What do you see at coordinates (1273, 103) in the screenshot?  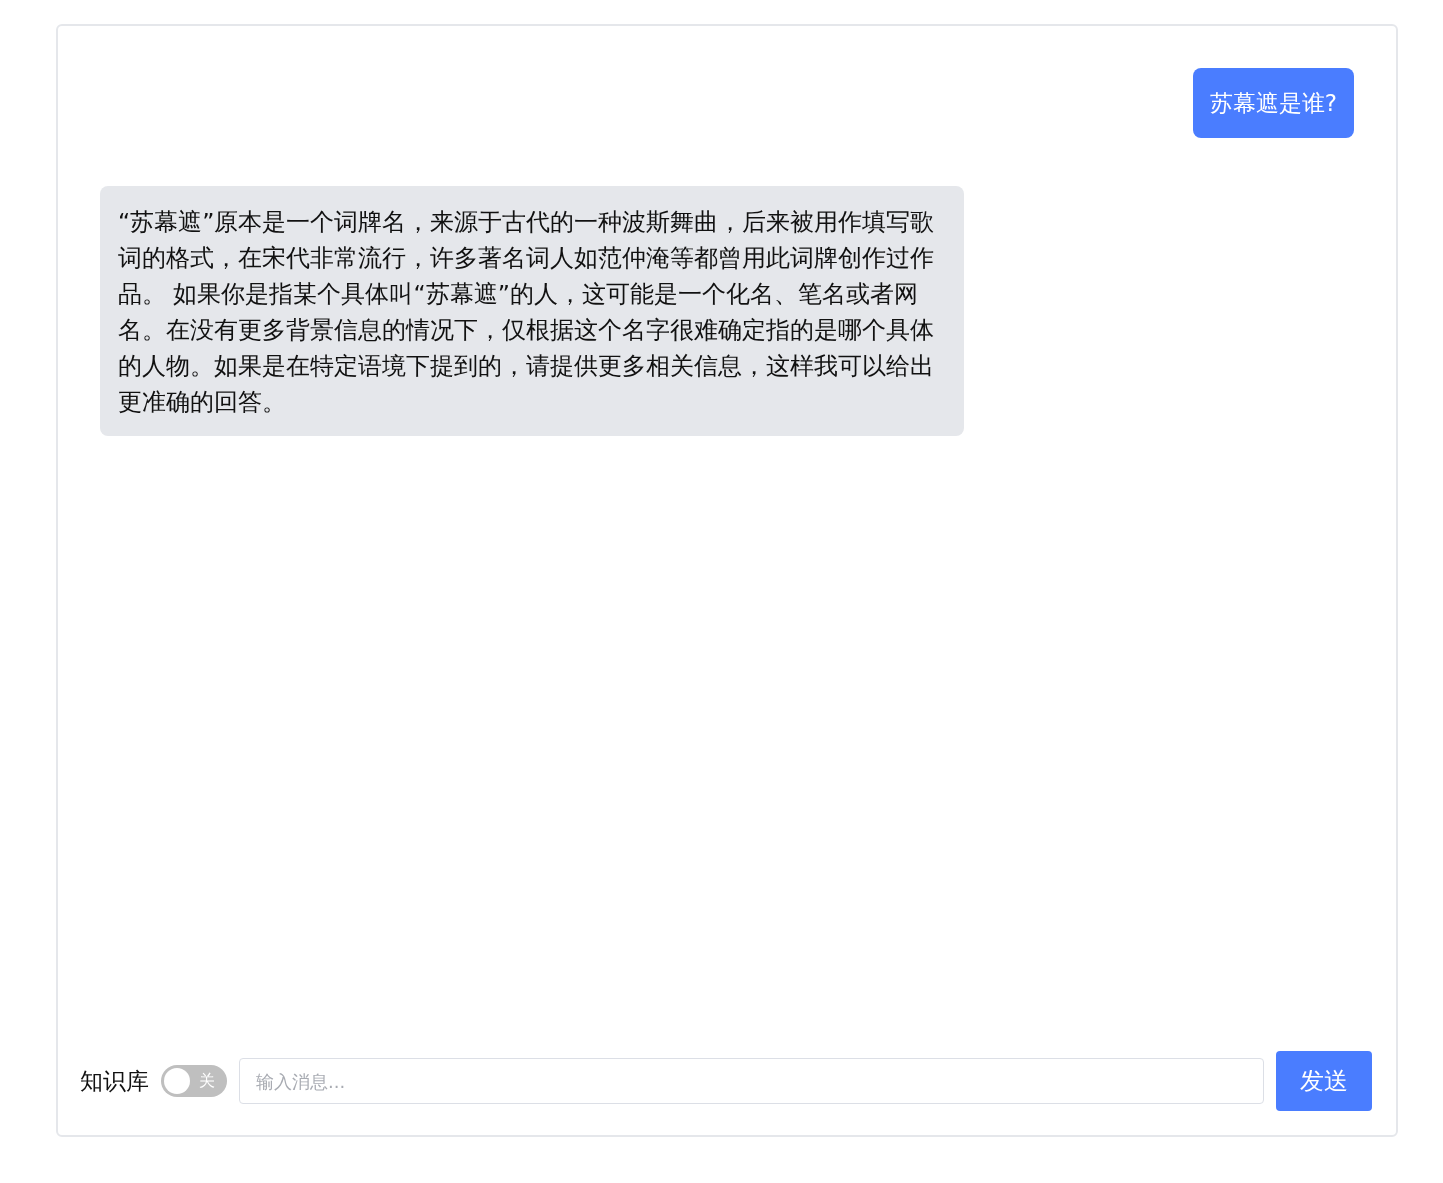 I see `user-message: 苏幕遮是谁?` at bounding box center [1273, 103].